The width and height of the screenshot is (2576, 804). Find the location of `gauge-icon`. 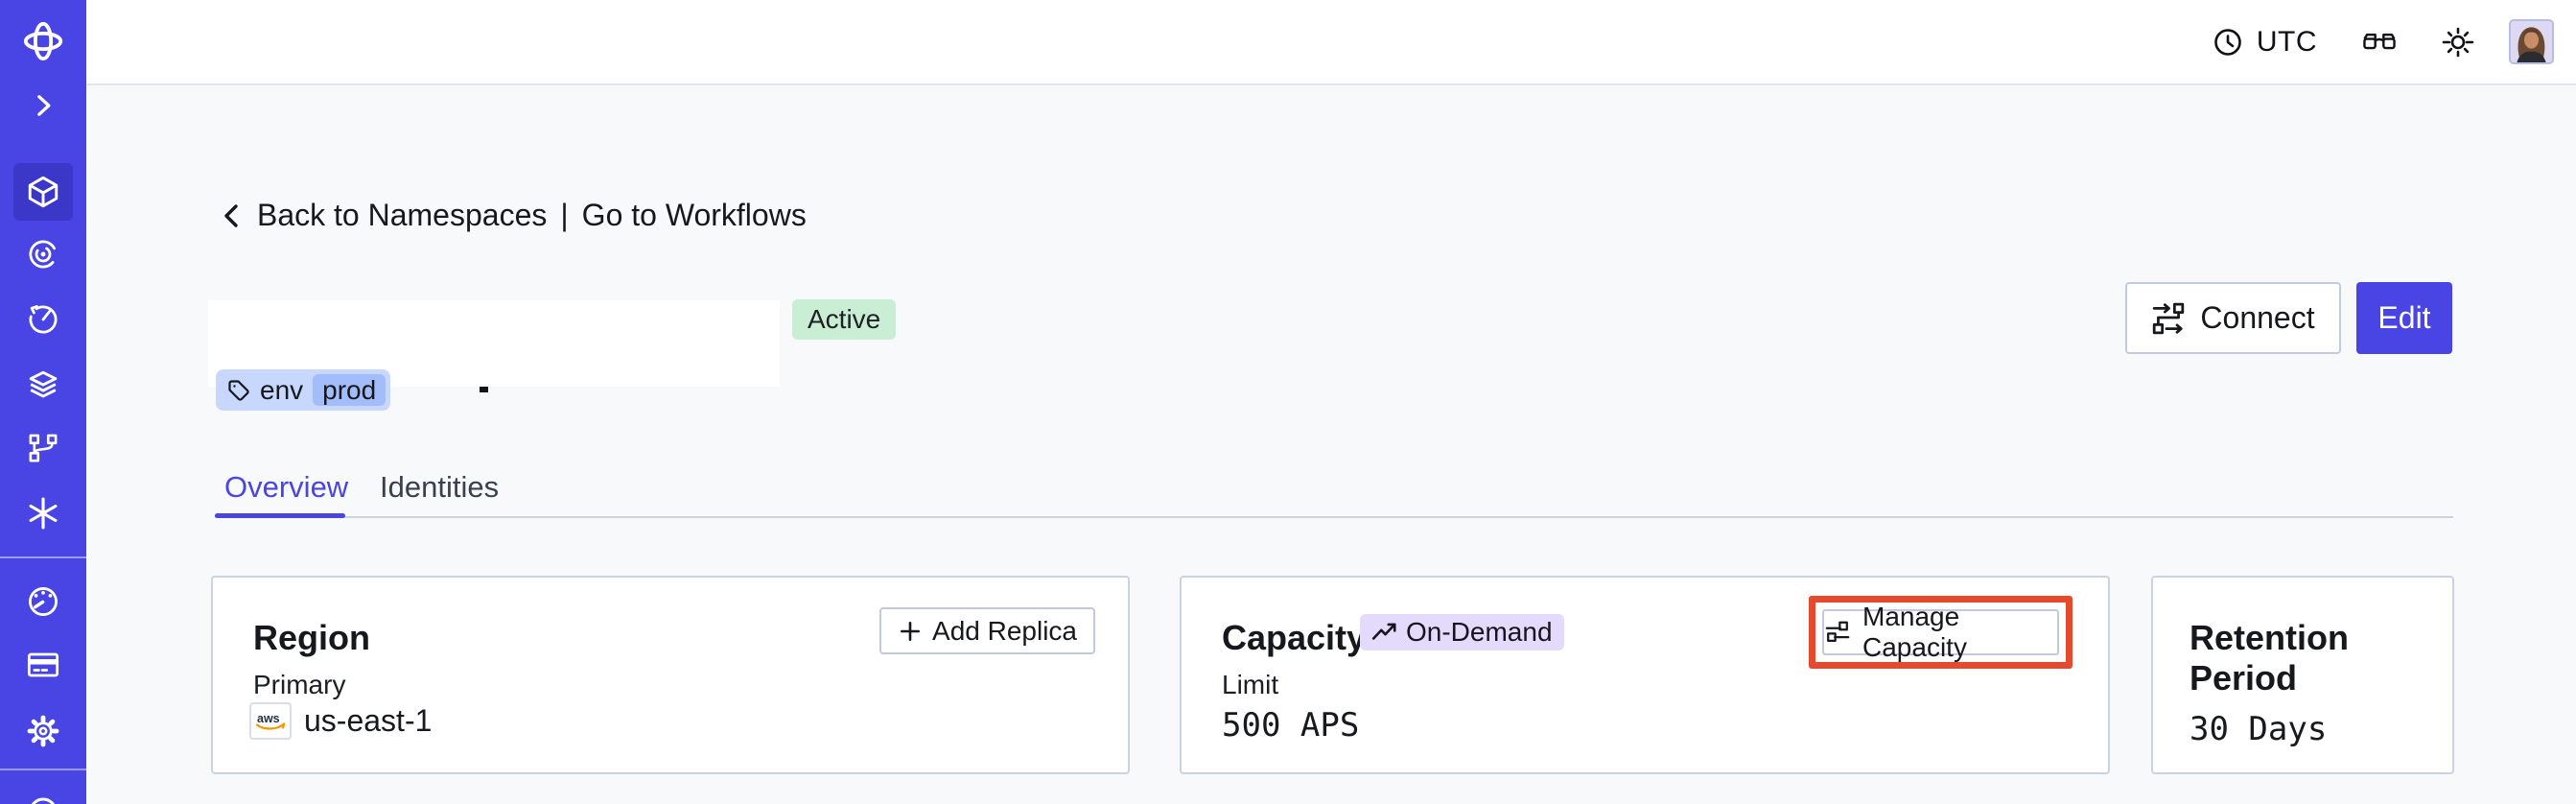

gauge-icon is located at coordinates (43, 601).